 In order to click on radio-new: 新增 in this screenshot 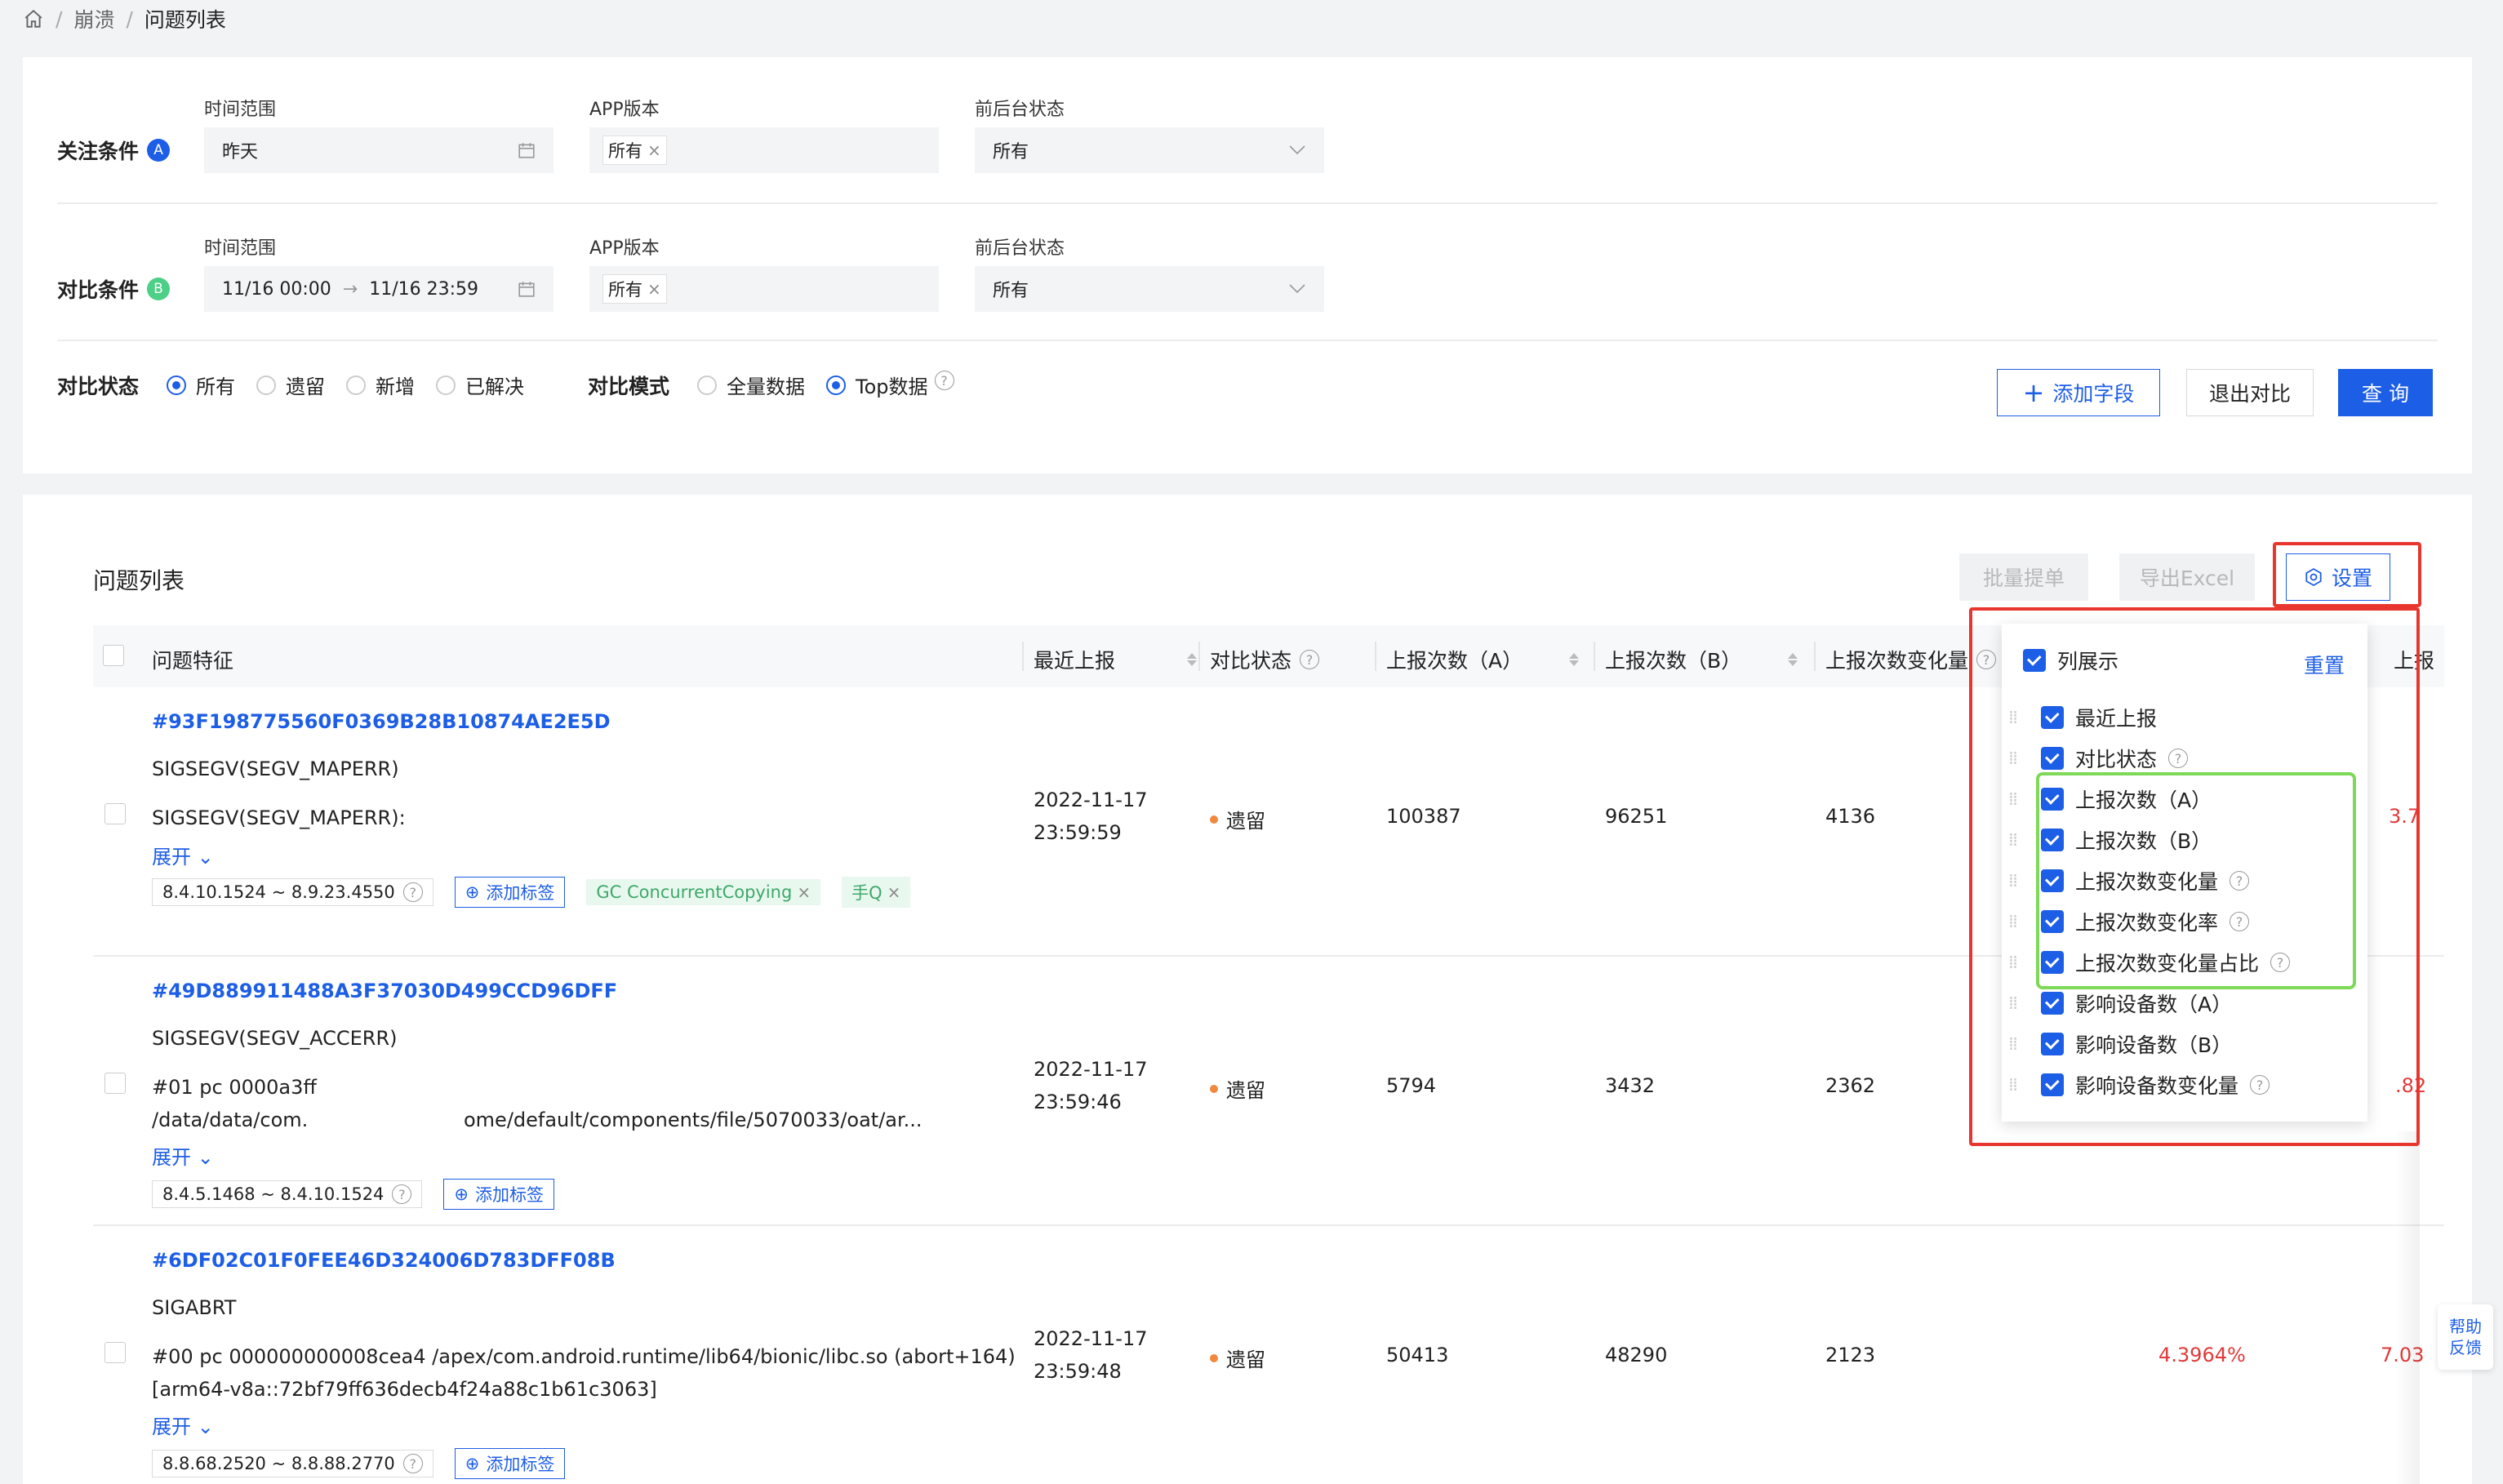, I will do `click(381, 385)`.